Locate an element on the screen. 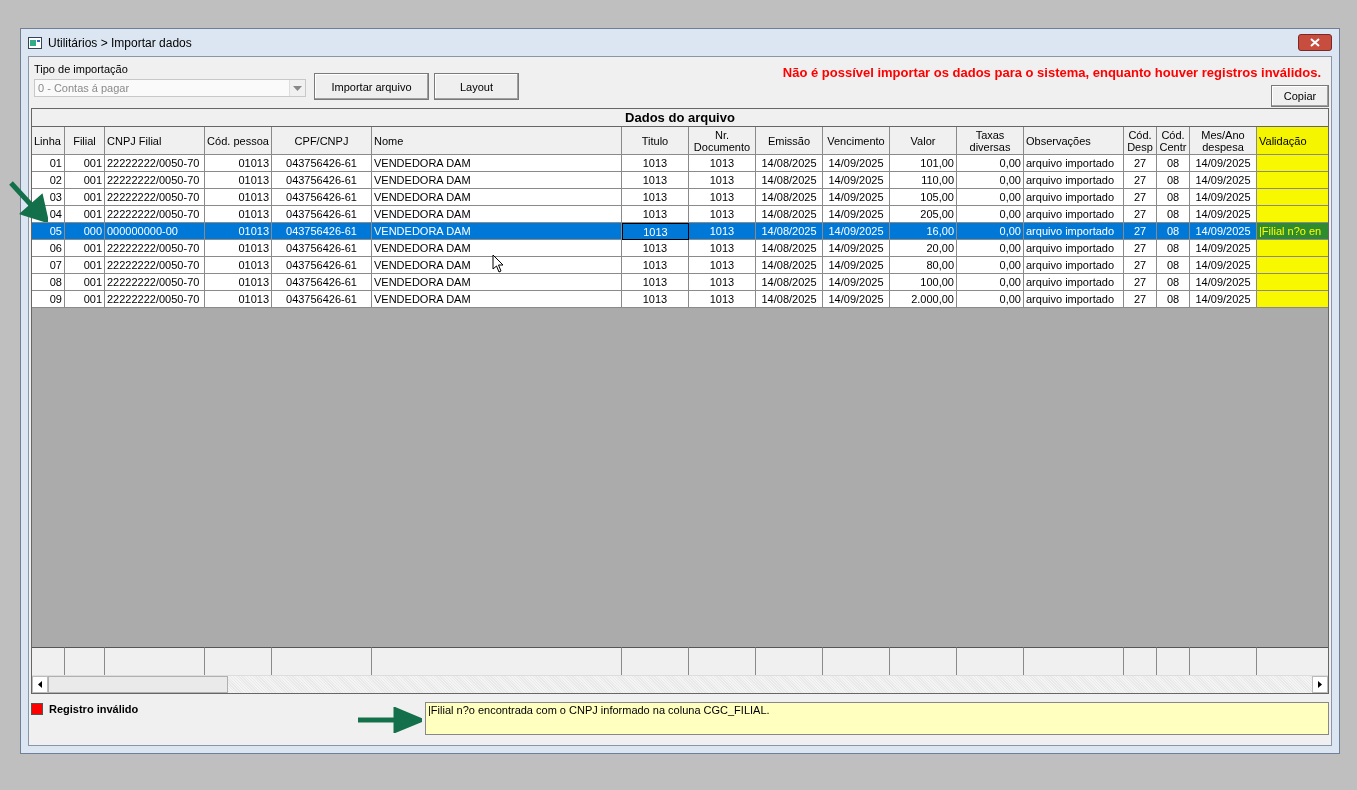  table-cell: 01 is located at coordinates (48, 163).